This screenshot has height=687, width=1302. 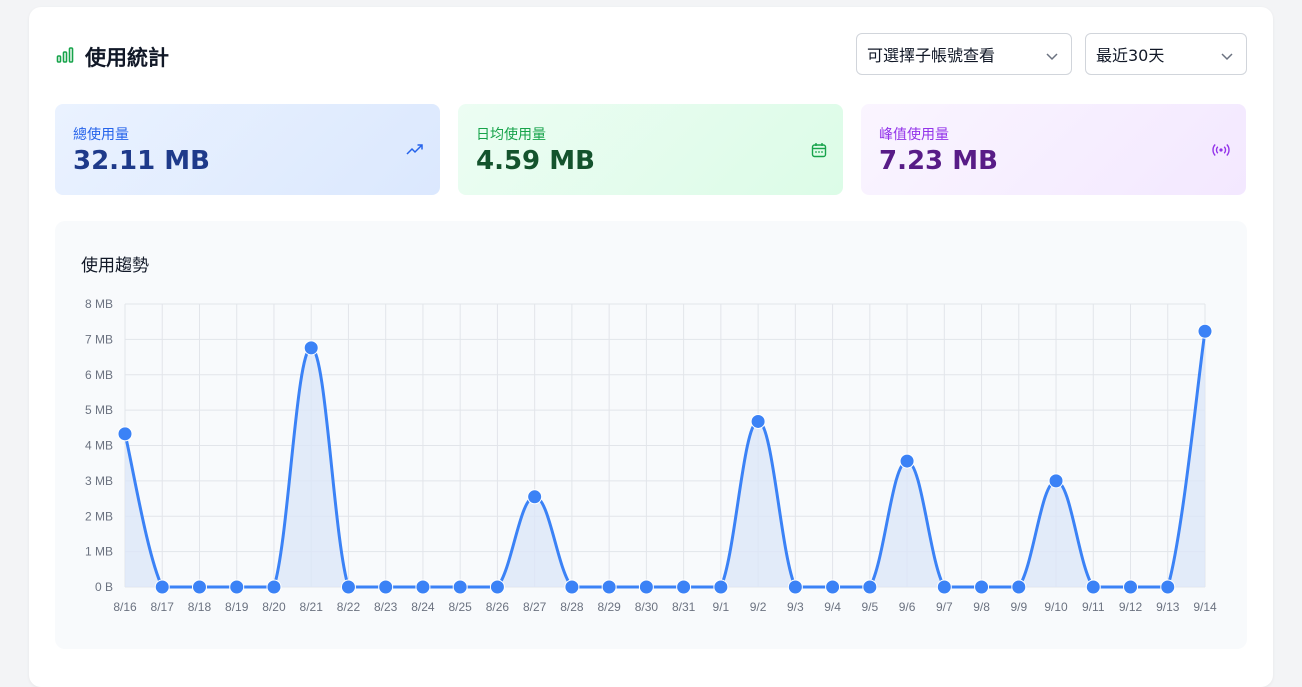 I want to click on x-tick-label: 8/29, so click(x=609, y=607).